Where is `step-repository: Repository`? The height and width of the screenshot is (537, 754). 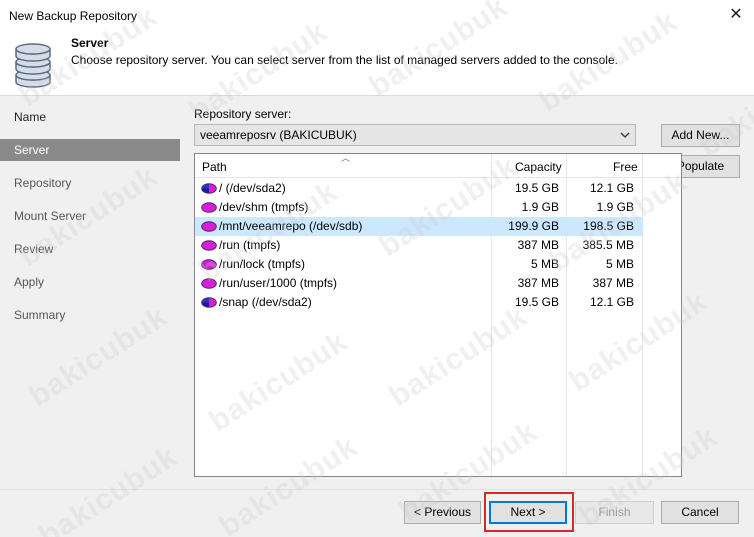
step-repository: Repository is located at coordinates (43, 183).